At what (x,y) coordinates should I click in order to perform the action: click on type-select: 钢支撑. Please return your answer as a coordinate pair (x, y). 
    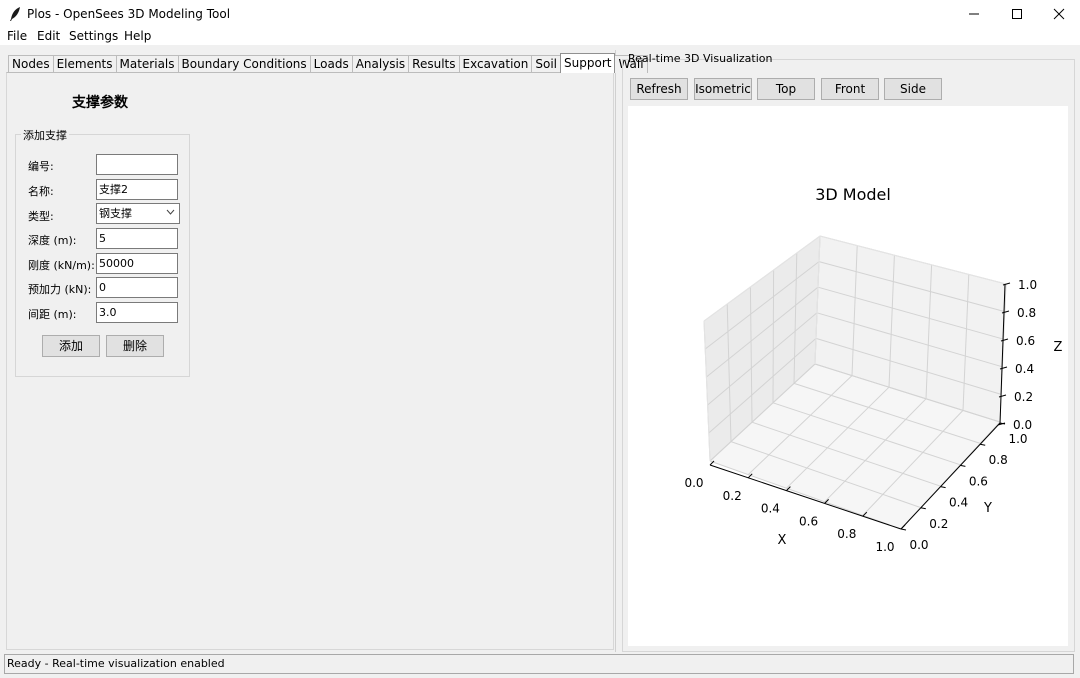
    Looking at the image, I should click on (138, 213).